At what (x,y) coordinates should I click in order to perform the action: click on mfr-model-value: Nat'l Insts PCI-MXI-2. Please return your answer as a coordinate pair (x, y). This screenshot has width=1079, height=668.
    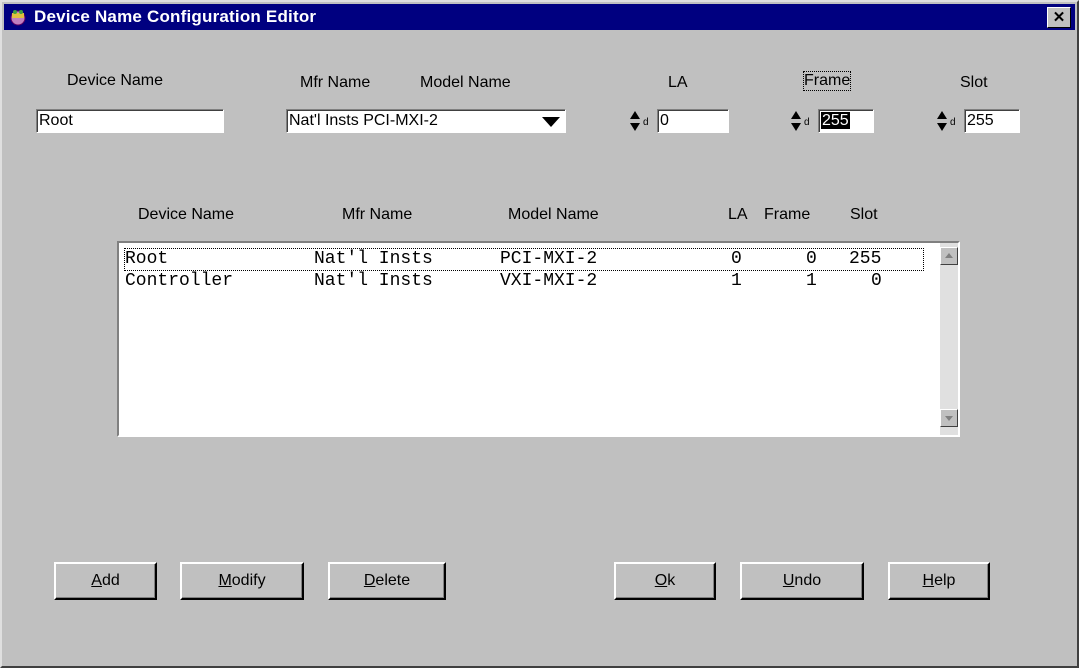
    Looking at the image, I should click on (363, 120).